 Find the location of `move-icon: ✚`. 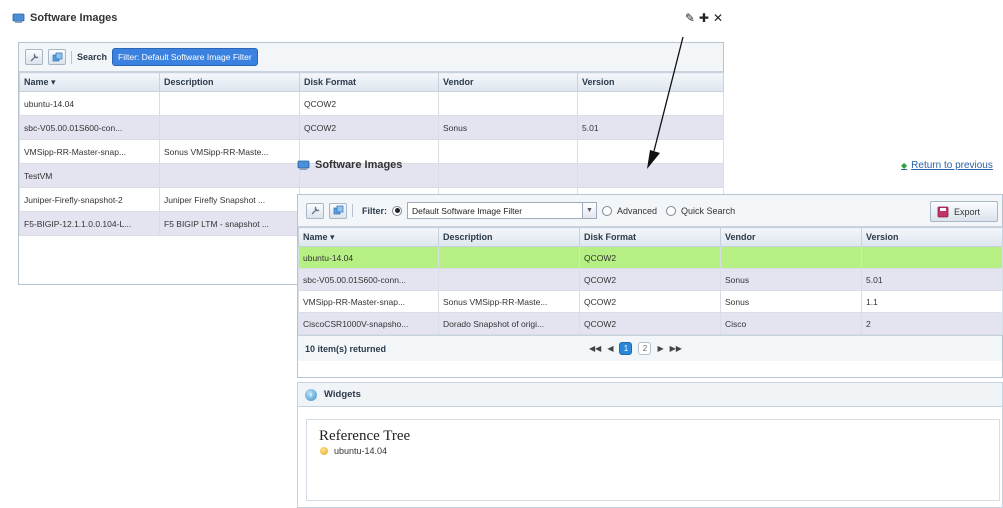

move-icon: ✚ is located at coordinates (706, 18).